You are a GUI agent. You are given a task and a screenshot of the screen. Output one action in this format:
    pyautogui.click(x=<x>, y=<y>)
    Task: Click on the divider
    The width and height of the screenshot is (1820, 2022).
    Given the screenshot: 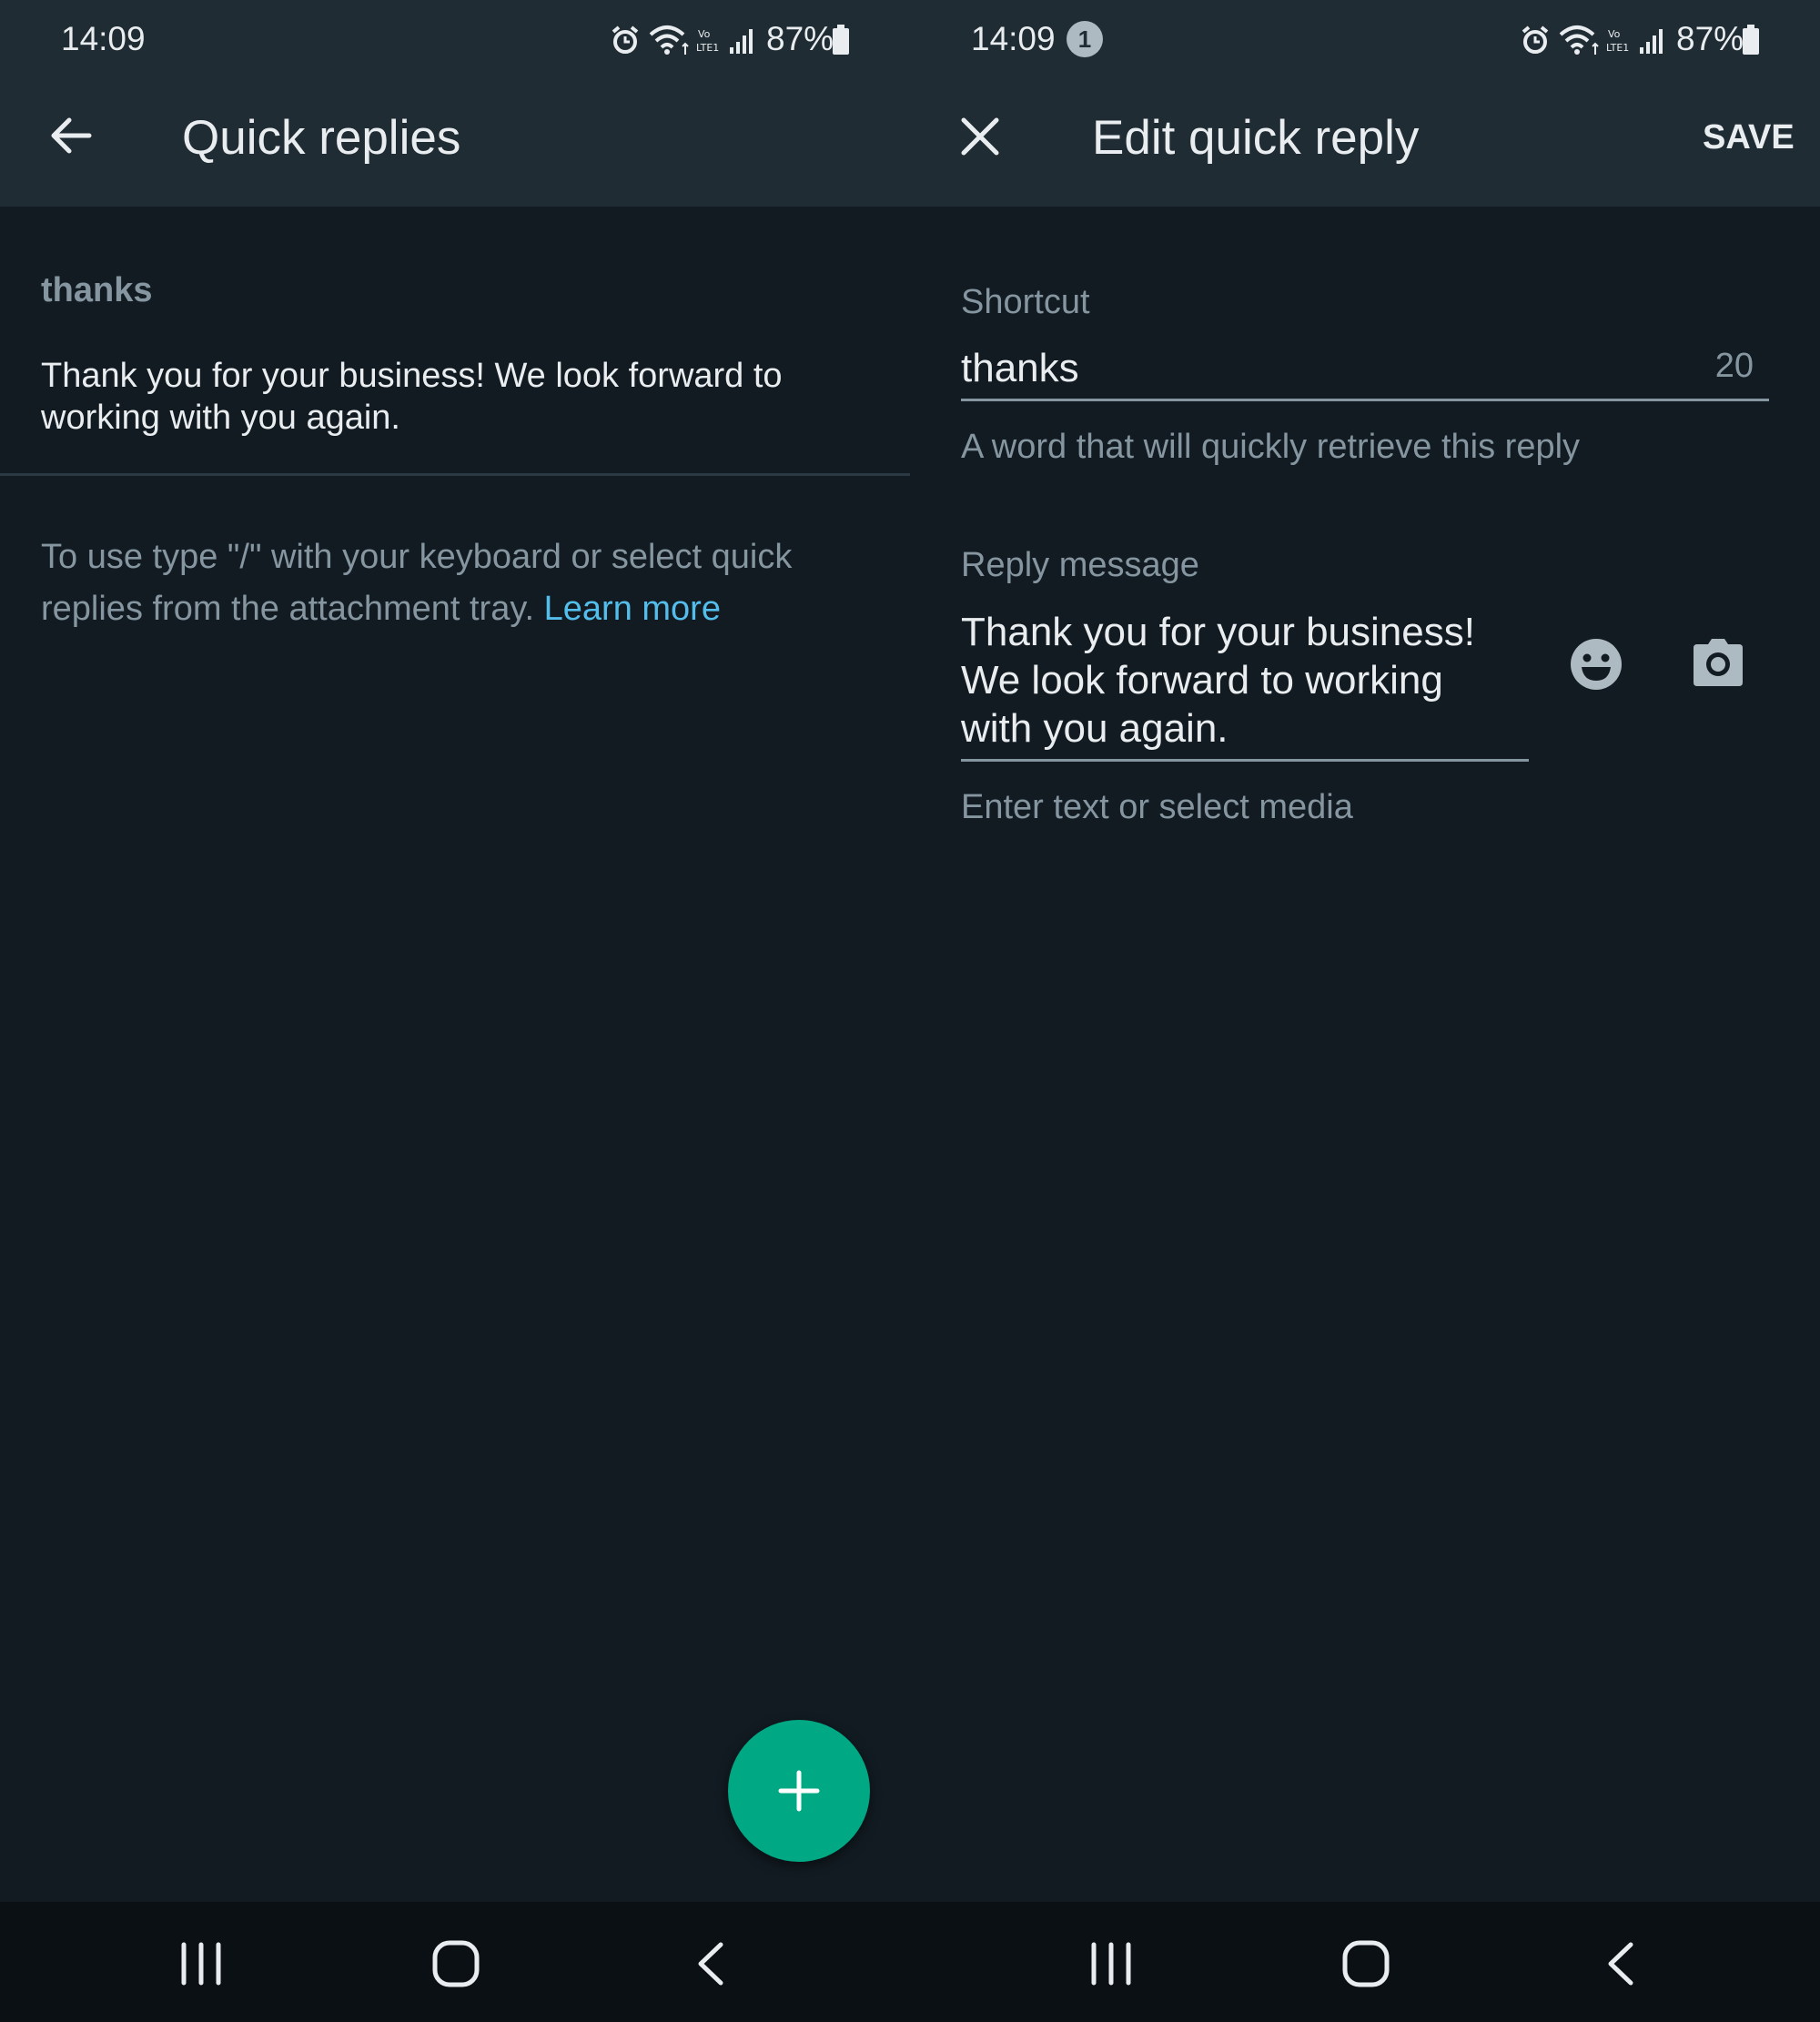 What is the action you would take?
    pyautogui.click(x=455, y=474)
    